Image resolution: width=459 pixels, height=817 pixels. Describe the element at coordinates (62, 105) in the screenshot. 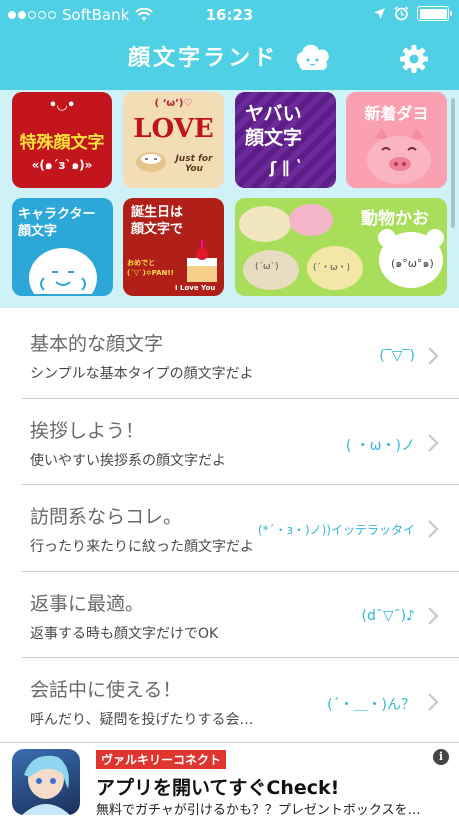

I see `banner-label: •◡•` at that location.